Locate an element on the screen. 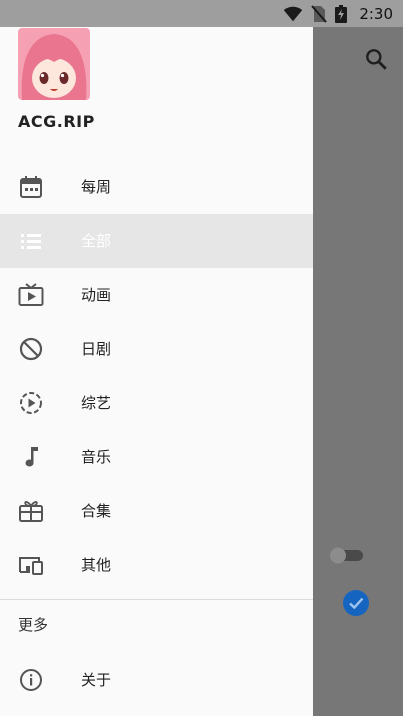  nav-item-jdrama: 日剧 is located at coordinates (156, 349).